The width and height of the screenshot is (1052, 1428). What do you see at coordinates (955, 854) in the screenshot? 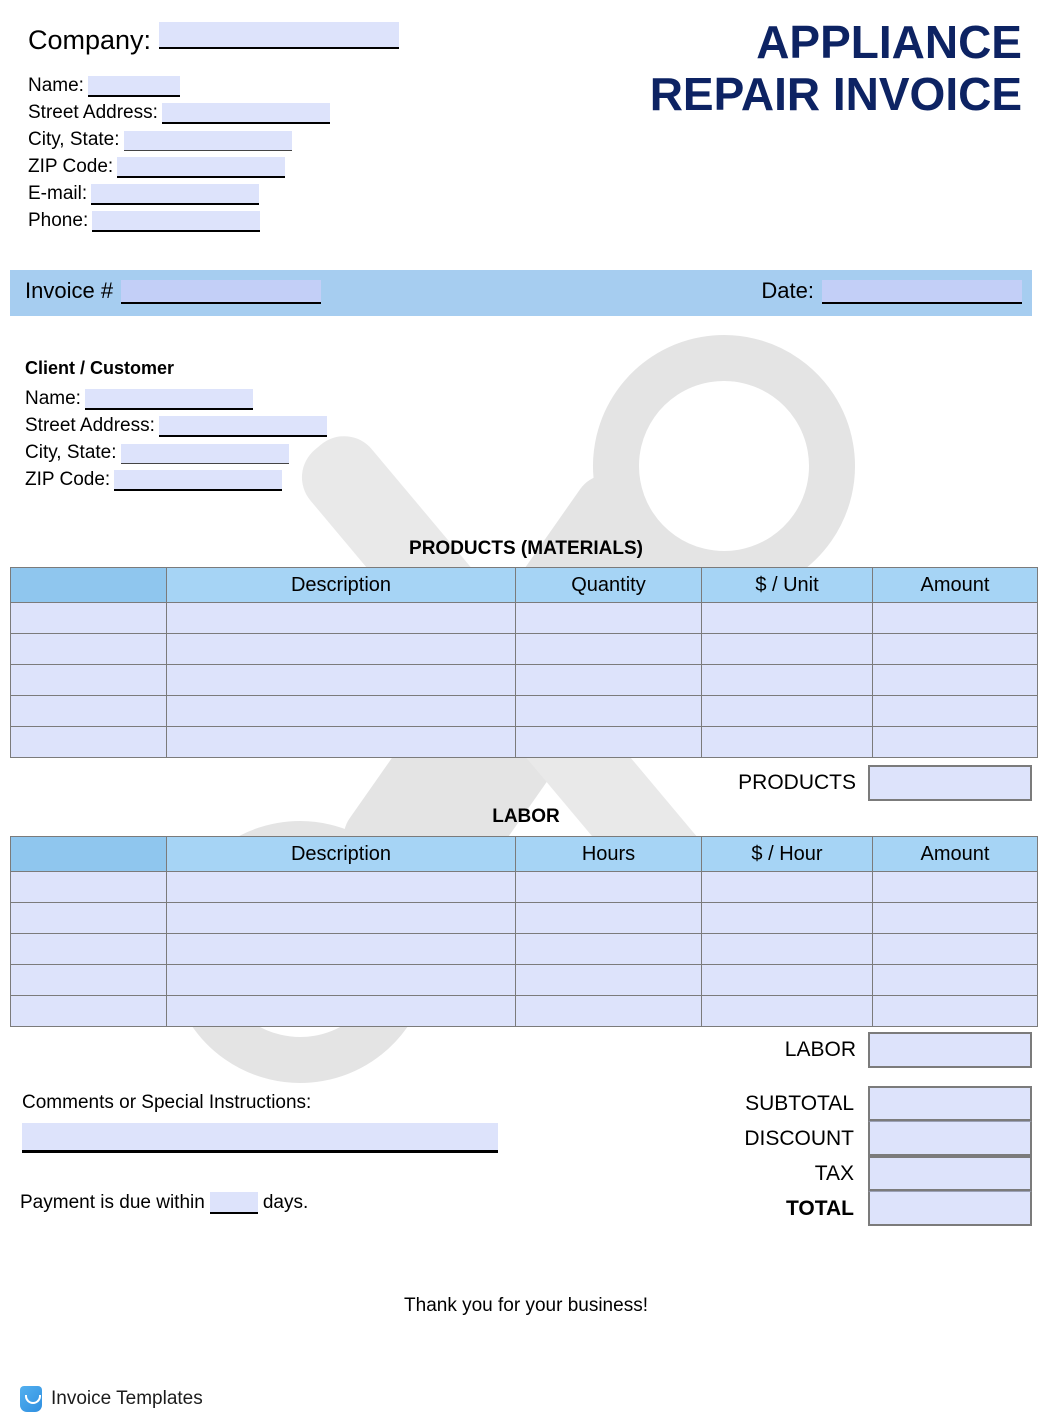
I see `labor-col-amount: Amount` at bounding box center [955, 854].